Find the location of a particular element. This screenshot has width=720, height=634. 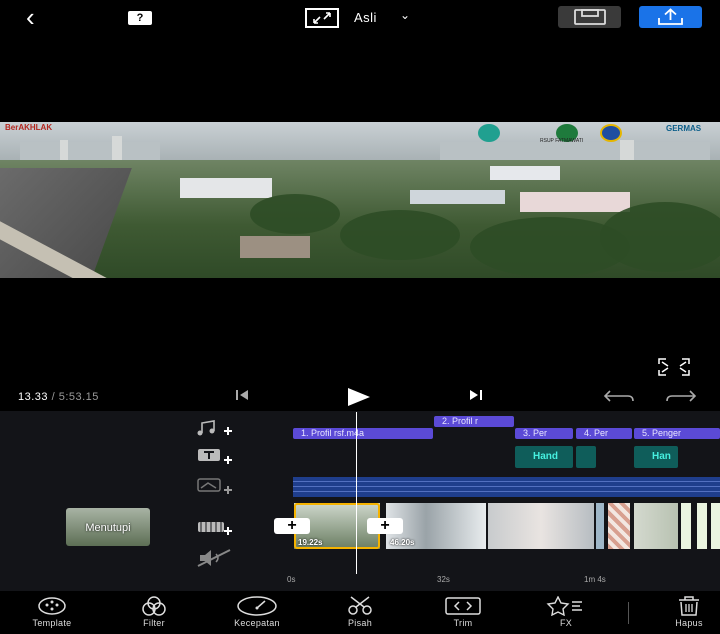

tool-label: Template is located at coordinates (52, 623).